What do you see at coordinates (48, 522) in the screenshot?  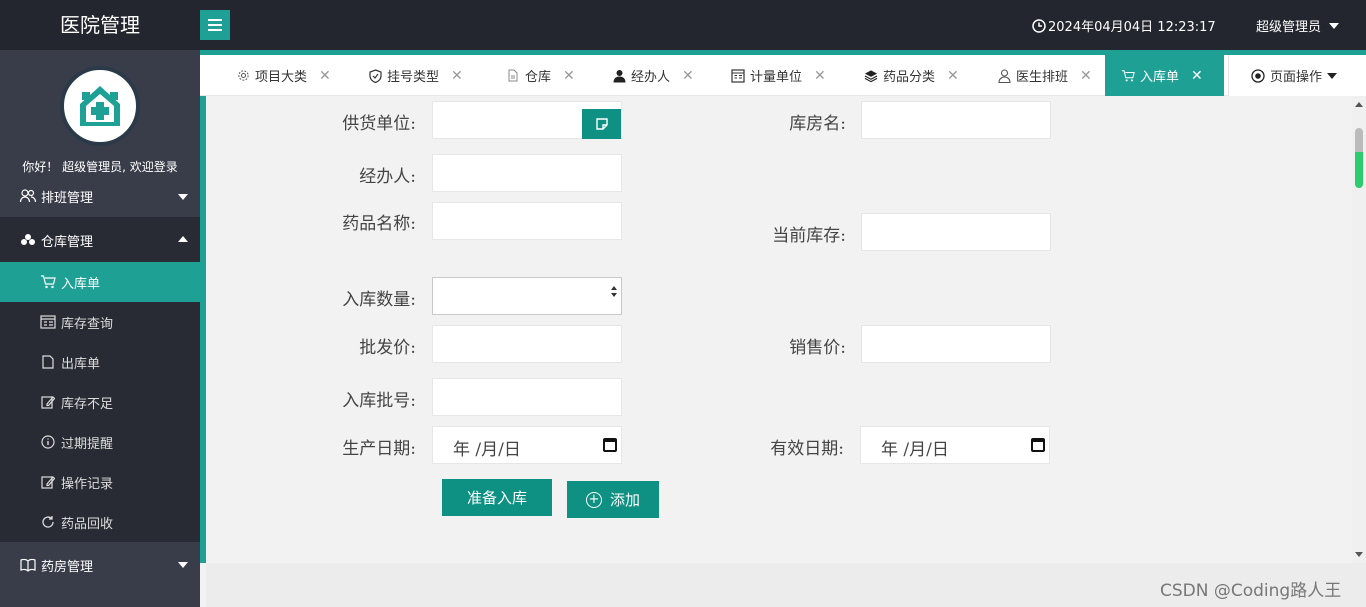 I see `refresh-icon` at bounding box center [48, 522].